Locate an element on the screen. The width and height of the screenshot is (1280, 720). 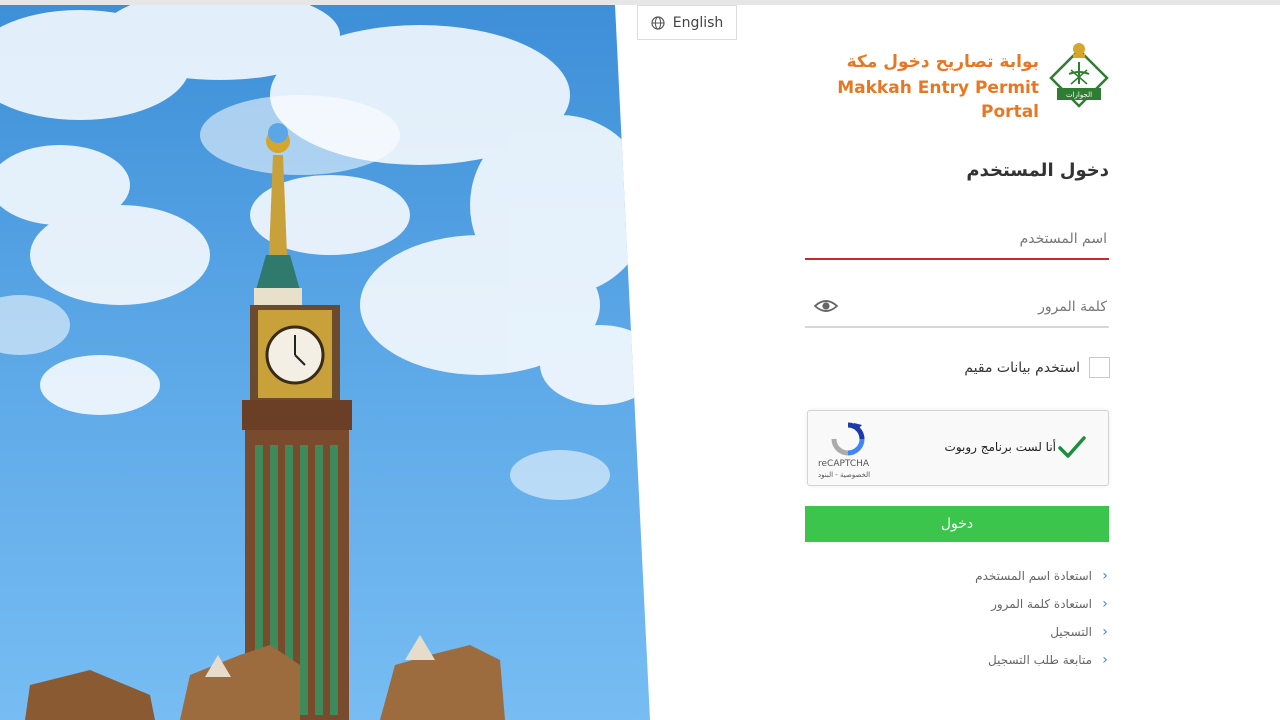
language-button: English is located at coordinates (687, 22).